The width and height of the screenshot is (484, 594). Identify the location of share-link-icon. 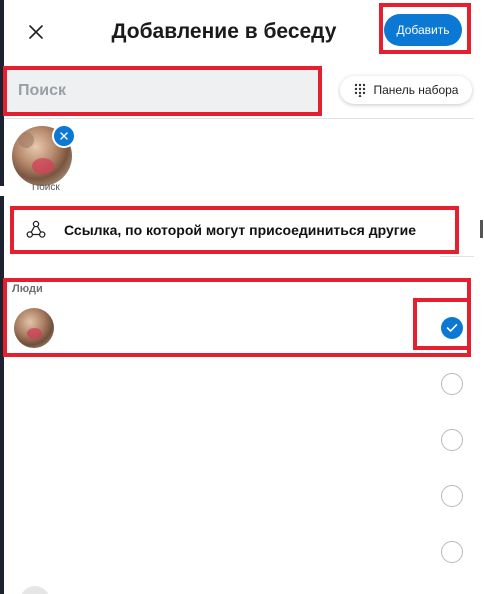
(36, 230).